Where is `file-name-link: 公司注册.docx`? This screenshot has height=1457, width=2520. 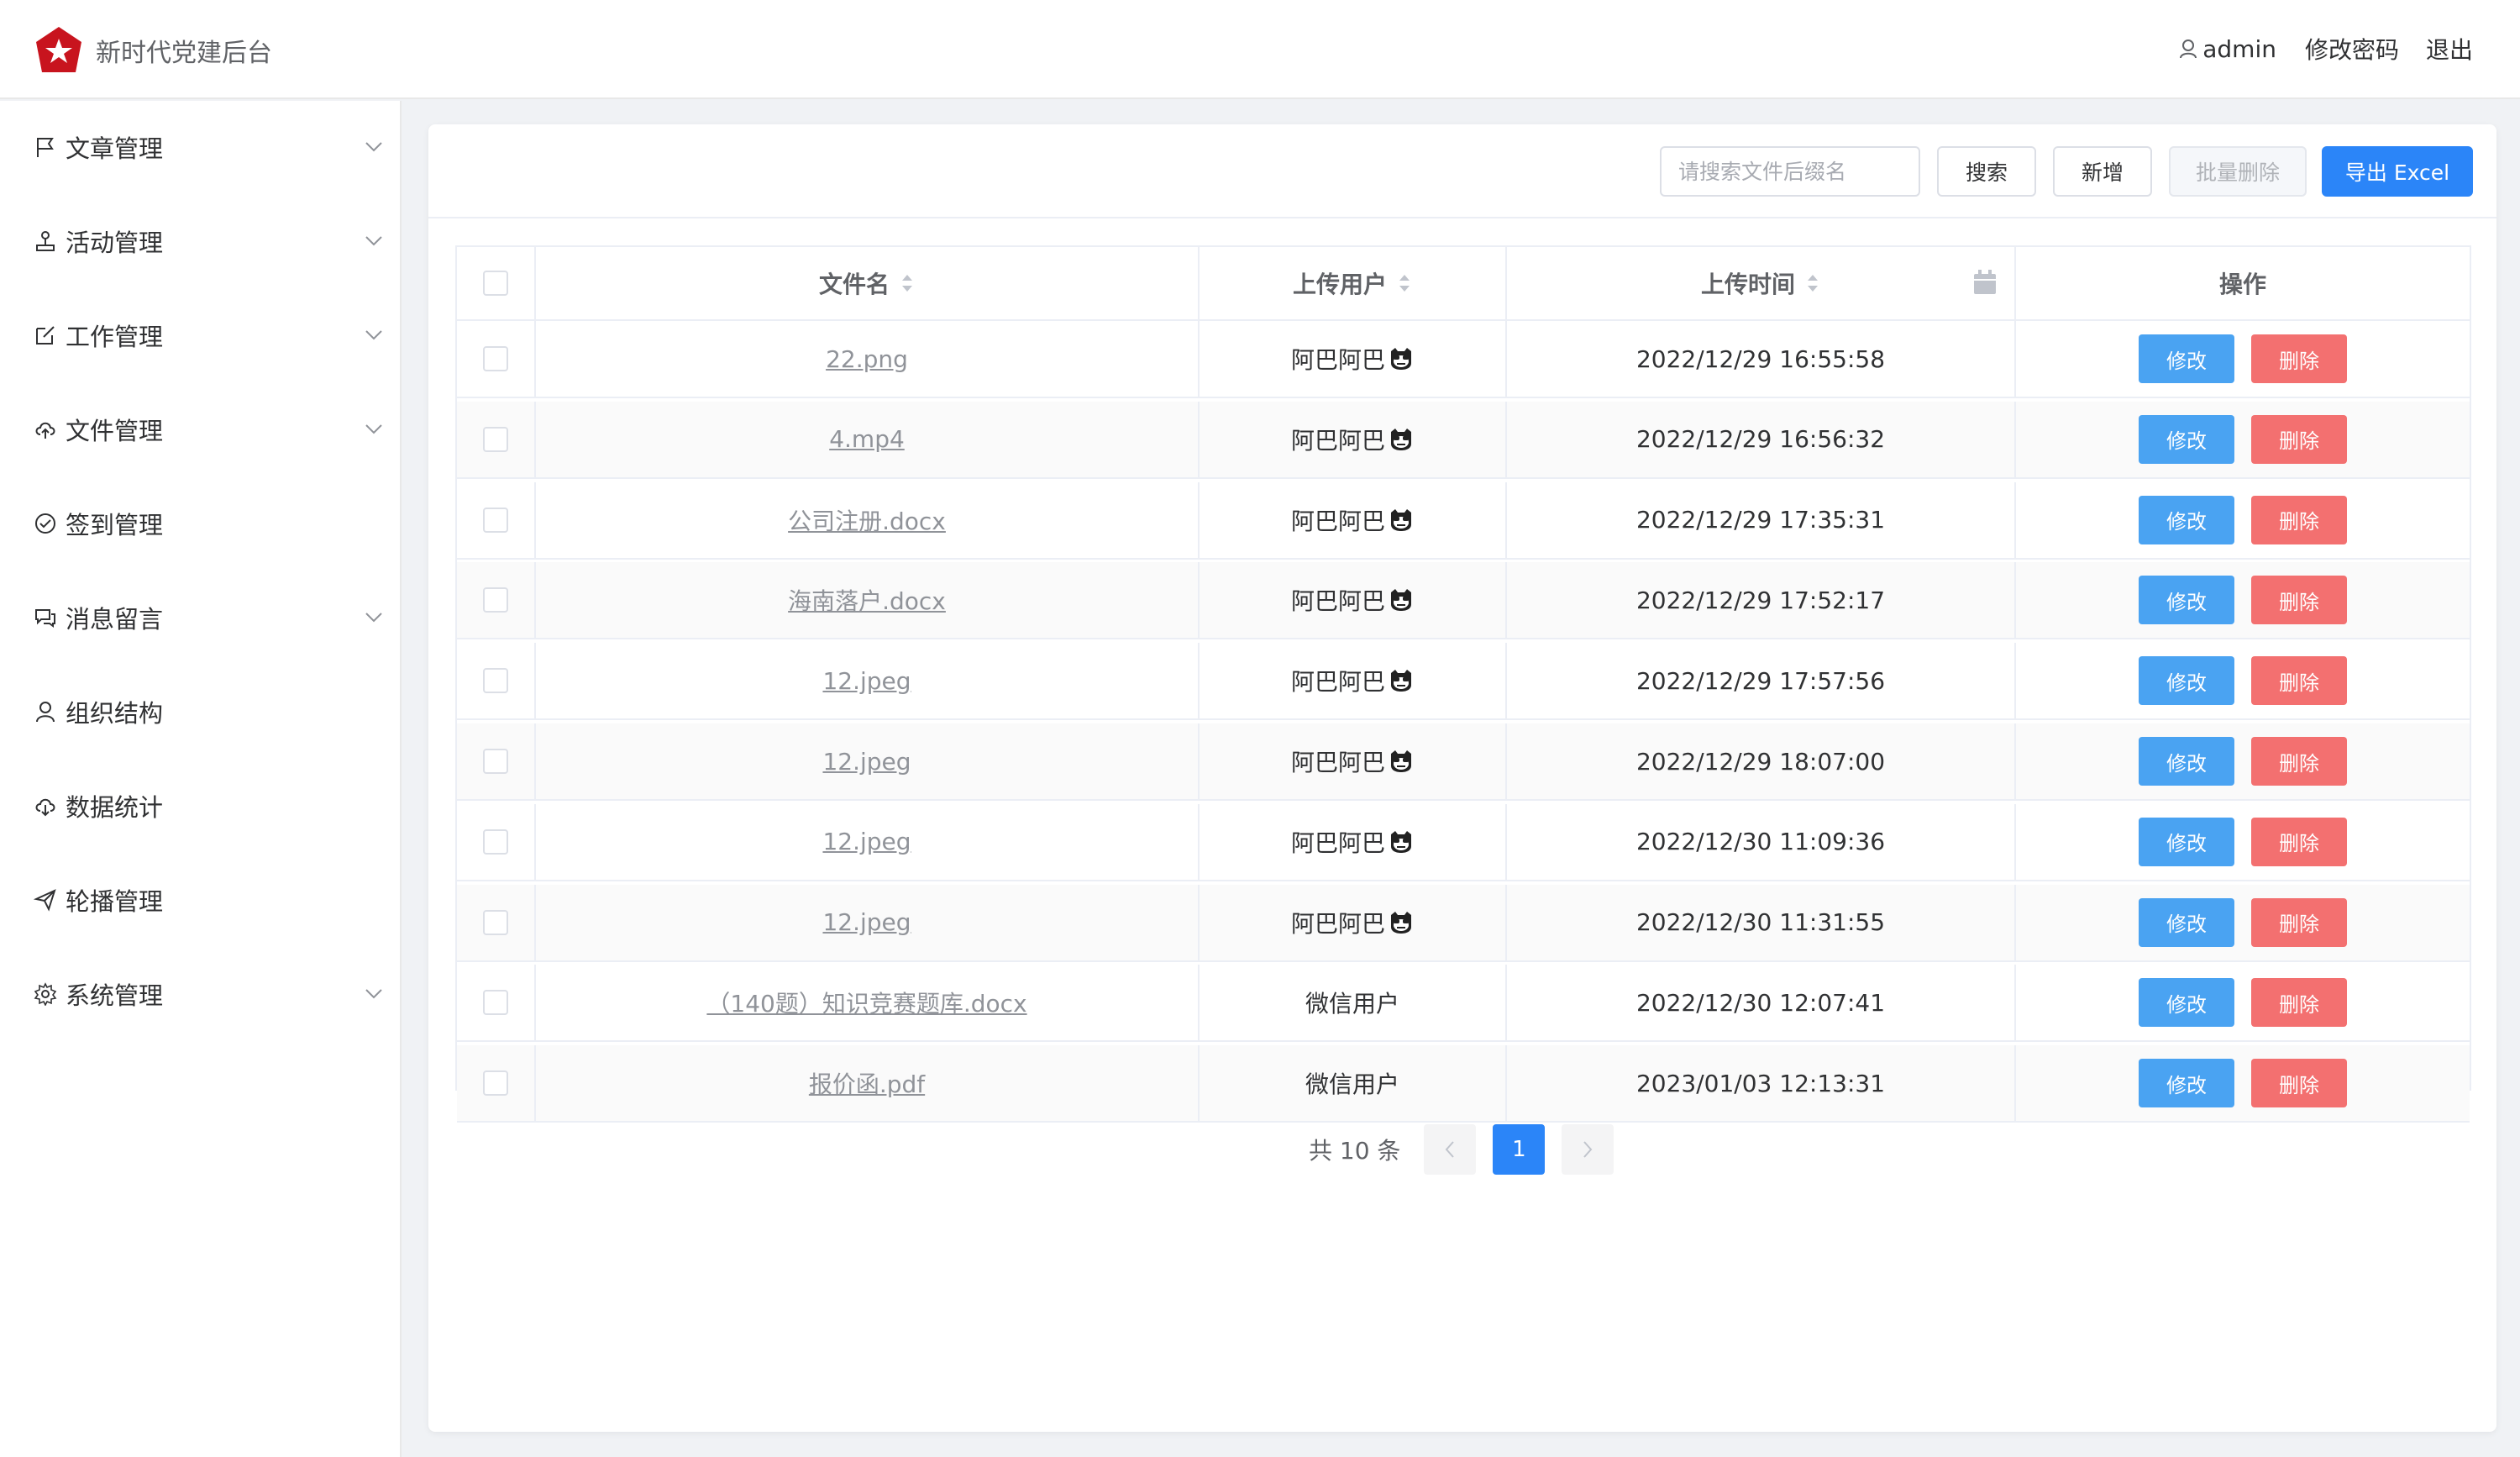
file-name-link: 公司注册.docx is located at coordinates (867, 520).